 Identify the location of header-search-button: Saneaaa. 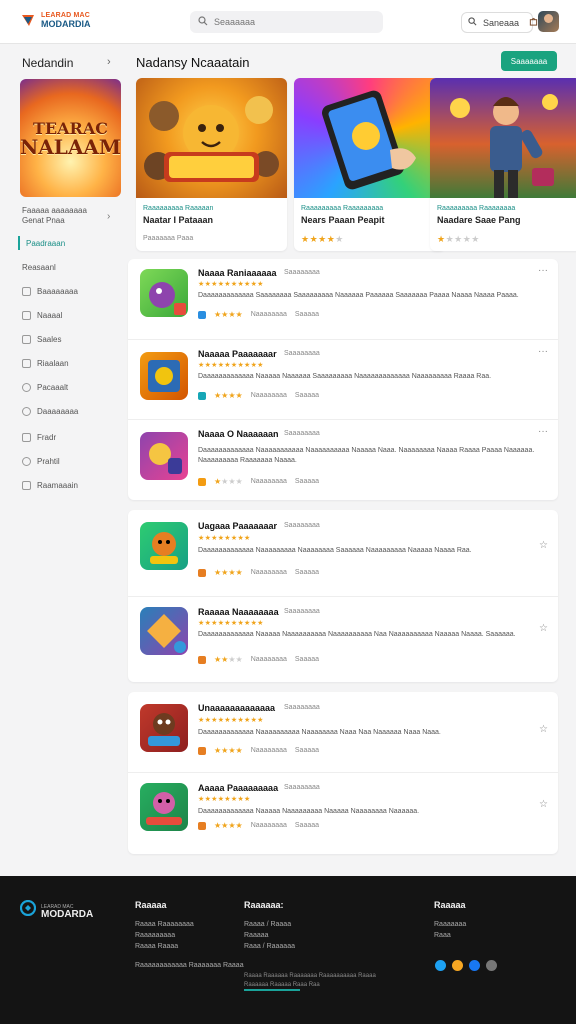
(499, 22).